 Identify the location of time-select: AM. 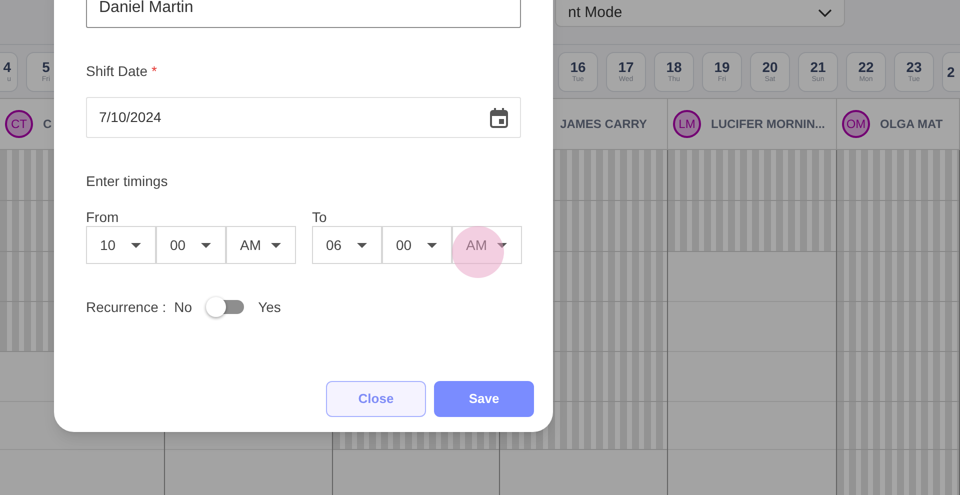
(261, 245).